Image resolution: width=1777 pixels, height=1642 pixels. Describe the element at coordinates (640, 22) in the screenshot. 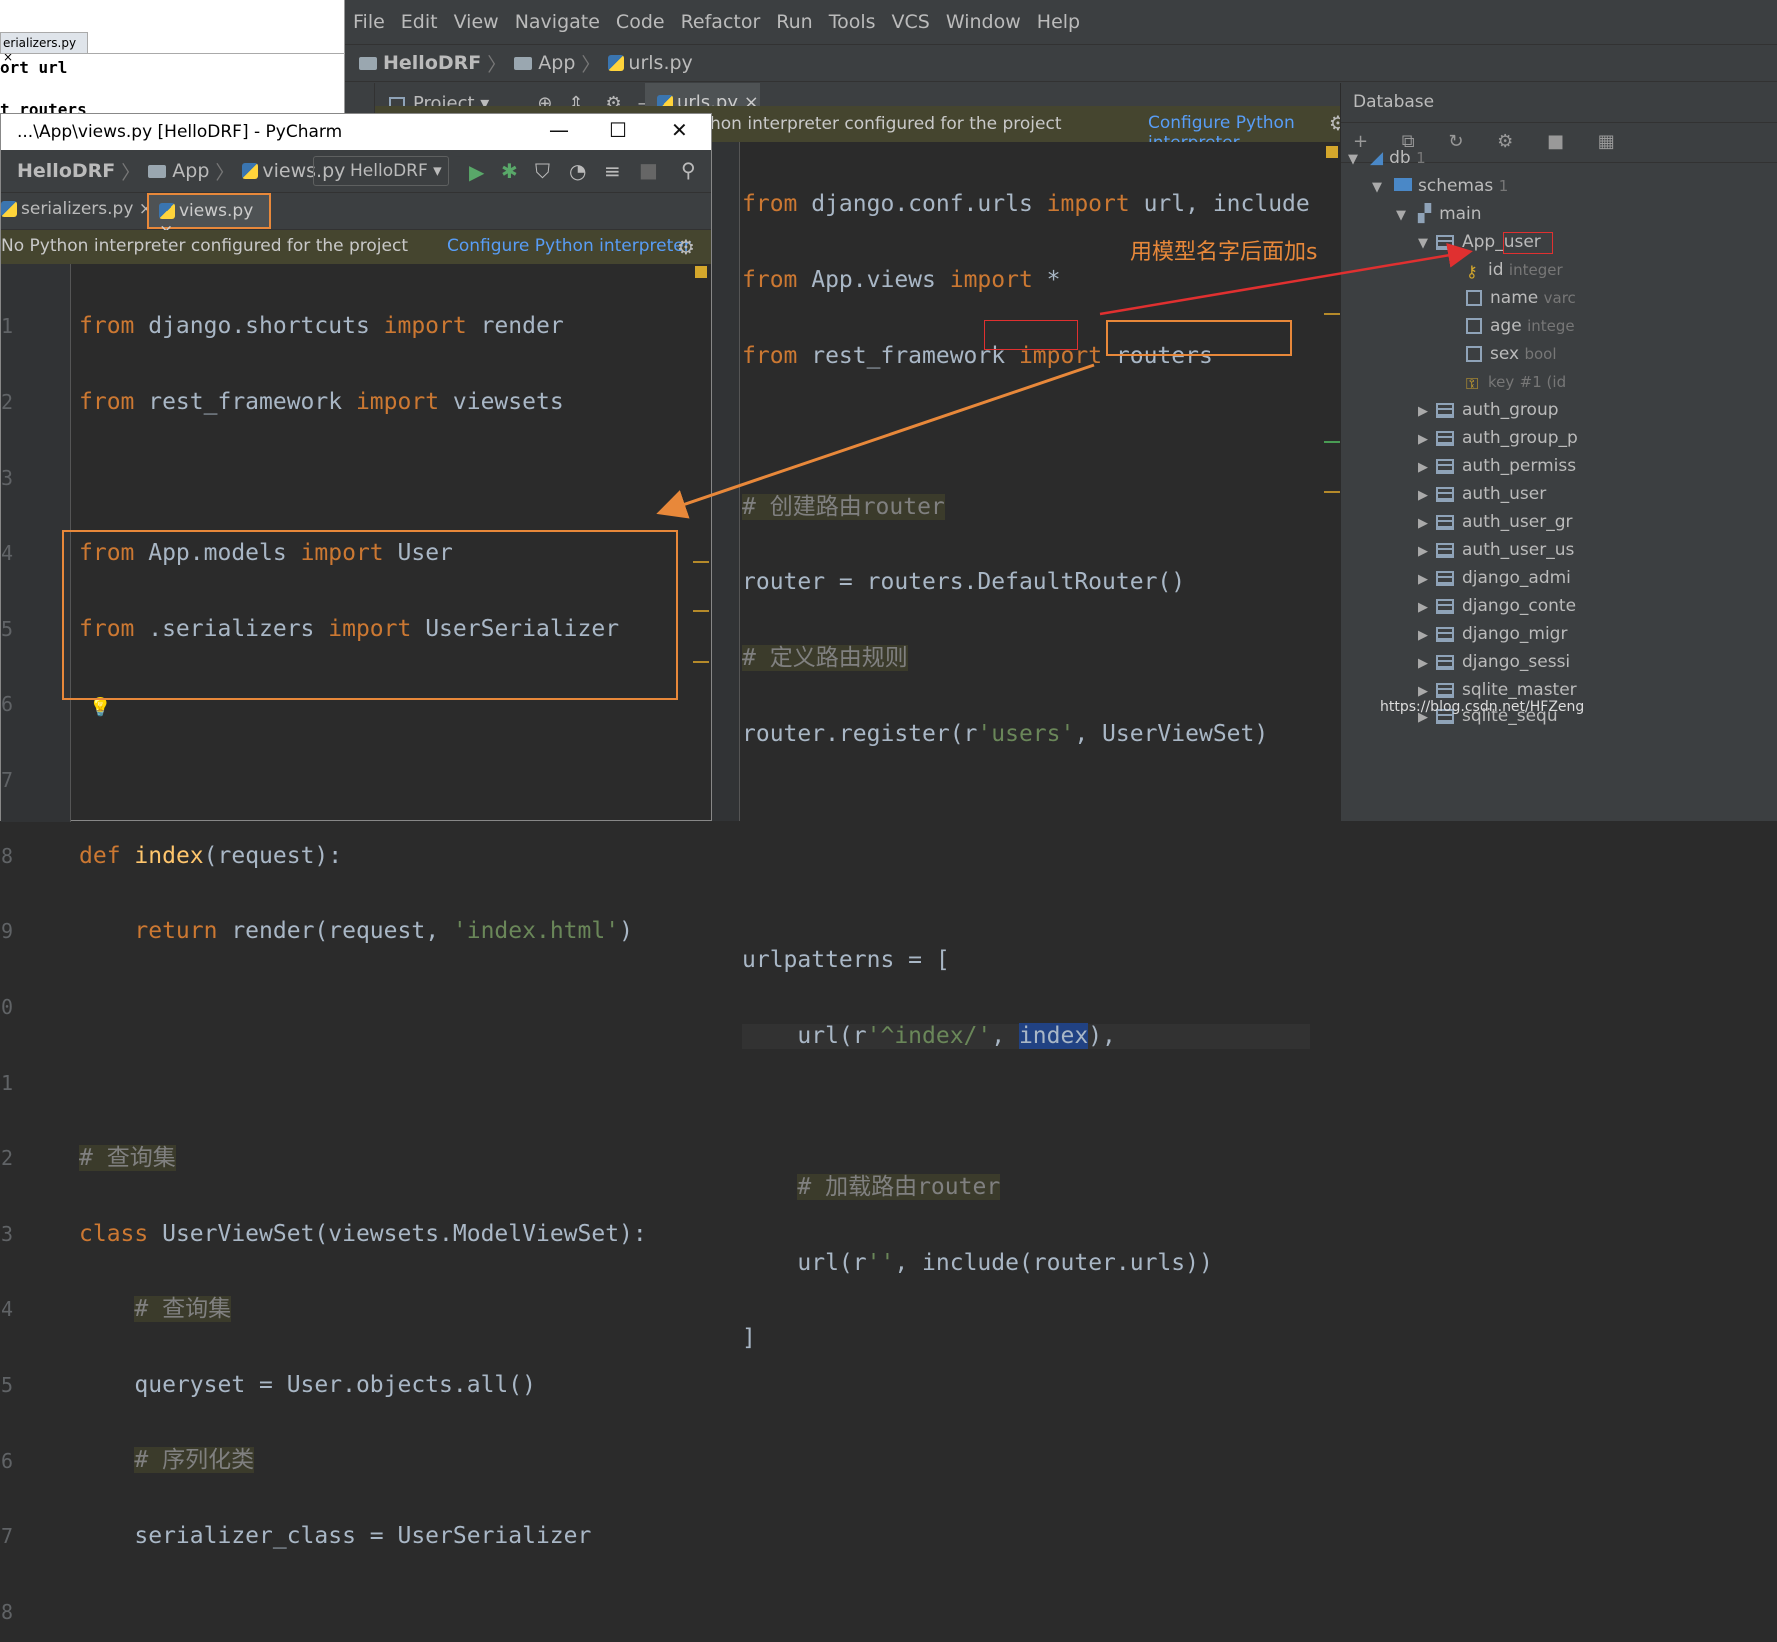

I see `menu-code: Code` at that location.